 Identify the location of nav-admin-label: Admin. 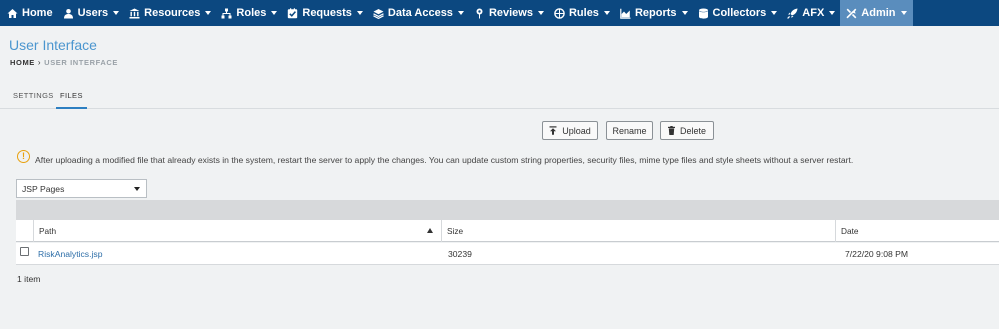
(878, 13).